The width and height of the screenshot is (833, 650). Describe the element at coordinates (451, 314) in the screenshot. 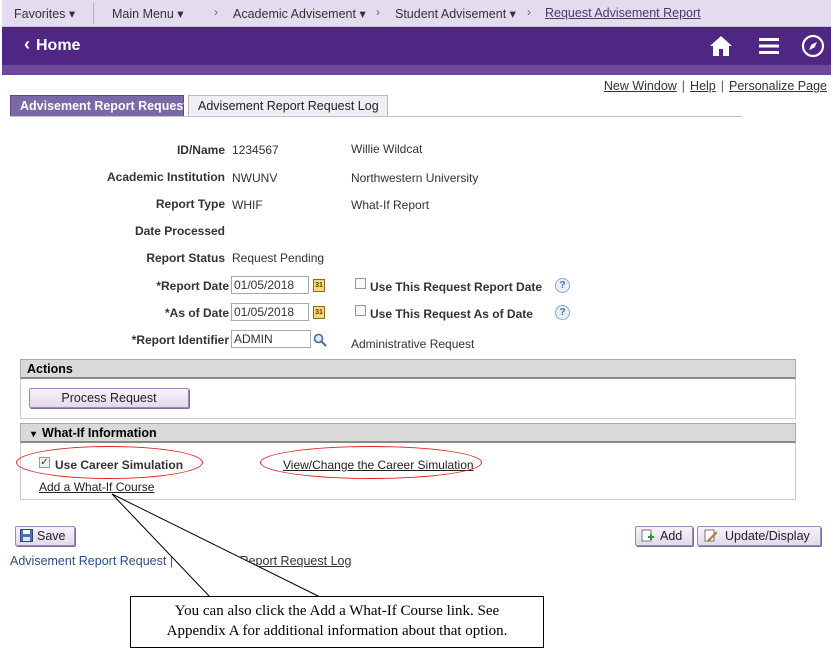

I see `use-as-of-date-label: Use This Request As of Date` at that location.